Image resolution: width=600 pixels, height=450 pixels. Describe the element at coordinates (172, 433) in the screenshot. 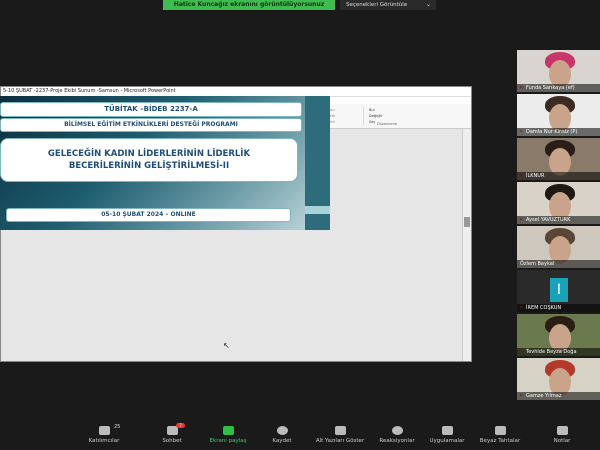

I see `chat-button: 7 Sohbet` at that location.